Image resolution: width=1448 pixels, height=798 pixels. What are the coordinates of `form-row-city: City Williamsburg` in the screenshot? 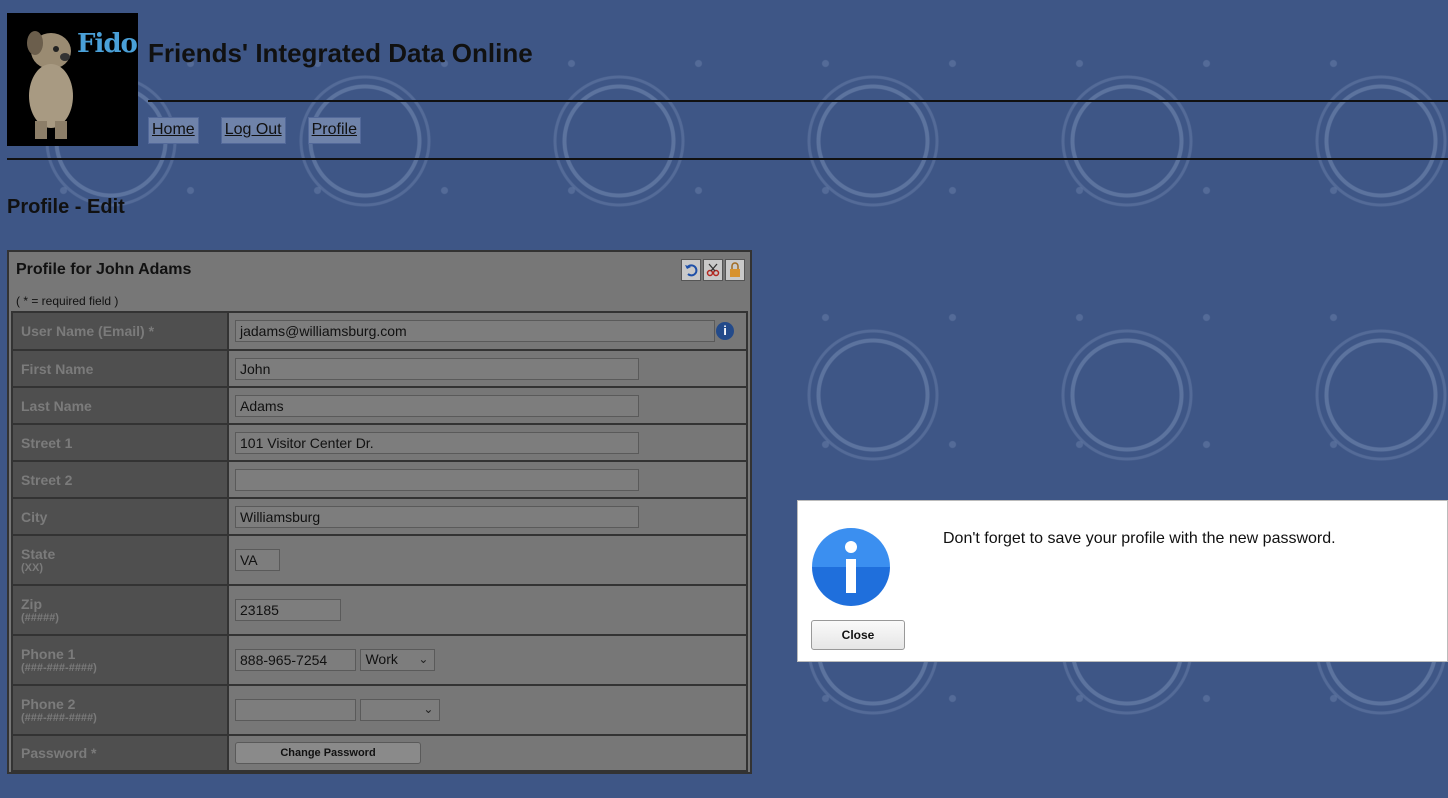 It's located at (379, 516).